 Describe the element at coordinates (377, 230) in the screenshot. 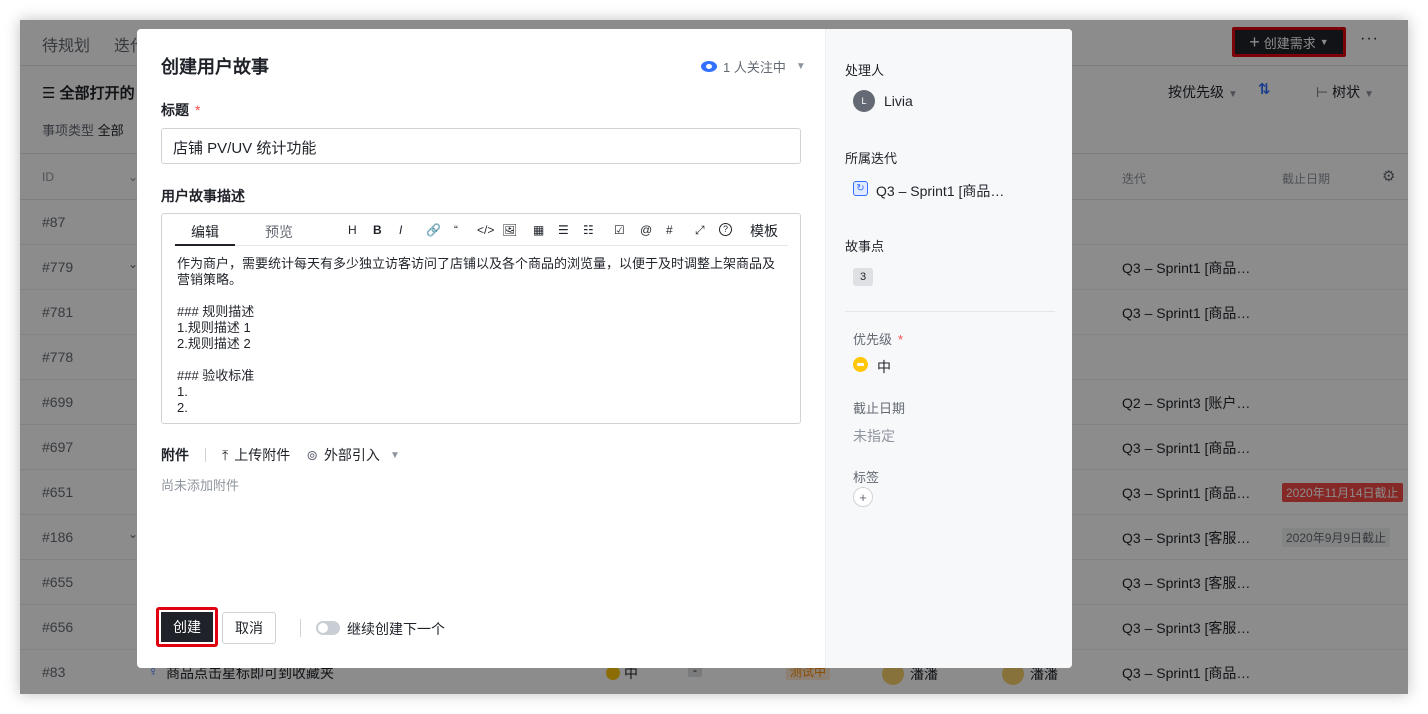

I see `bold-icon: B` at that location.